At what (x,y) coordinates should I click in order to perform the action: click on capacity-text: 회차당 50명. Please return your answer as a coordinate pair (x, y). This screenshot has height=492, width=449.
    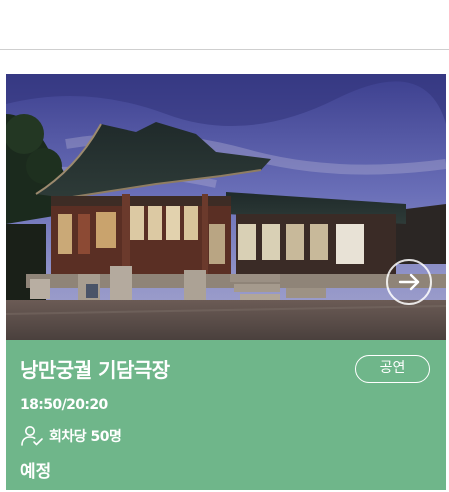
    Looking at the image, I should click on (85, 437).